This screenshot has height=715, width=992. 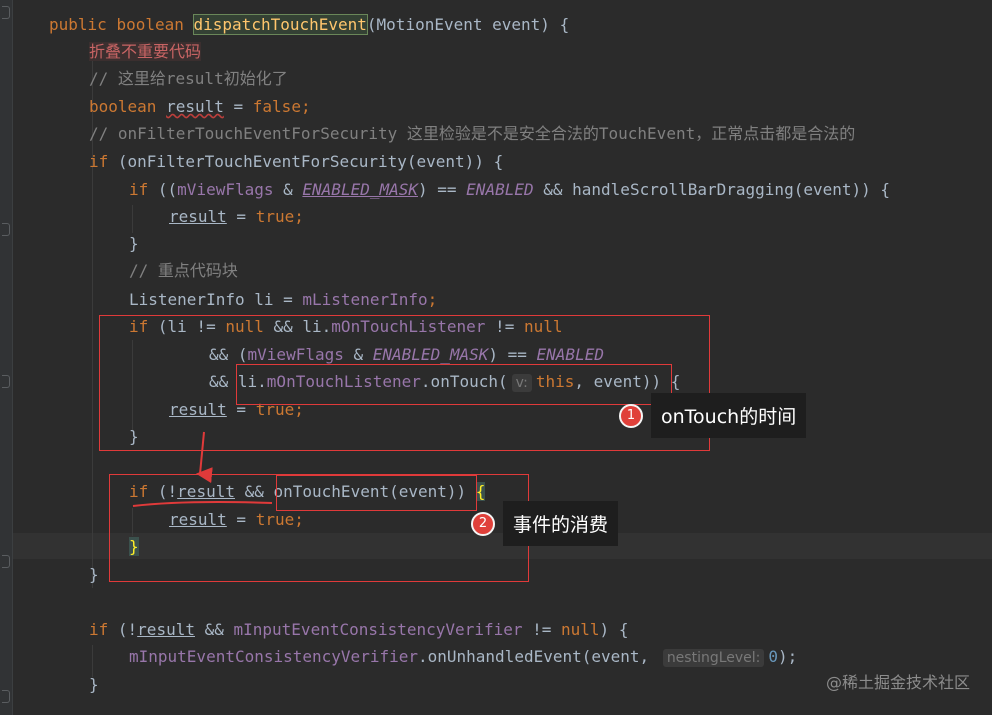 What do you see at coordinates (283, 299) in the screenshot?
I see `code-line-listener-info: ListenerInfo li = mListenerInfo;` at bounding box center [283, 299].